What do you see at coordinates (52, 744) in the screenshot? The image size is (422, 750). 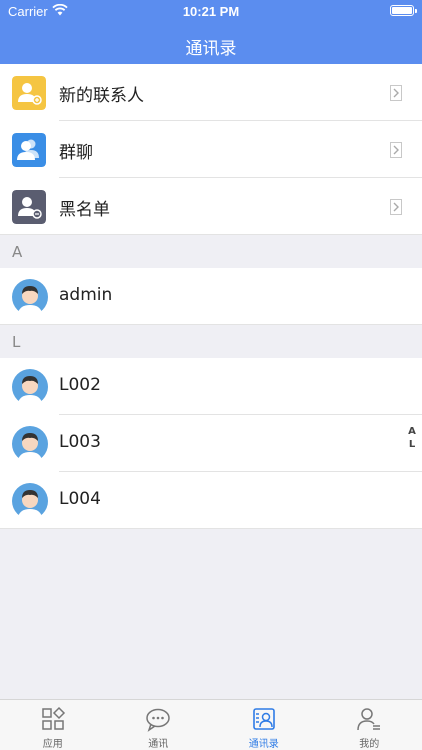 I see `tab-label: 应用` at bounding box center [52, 744].